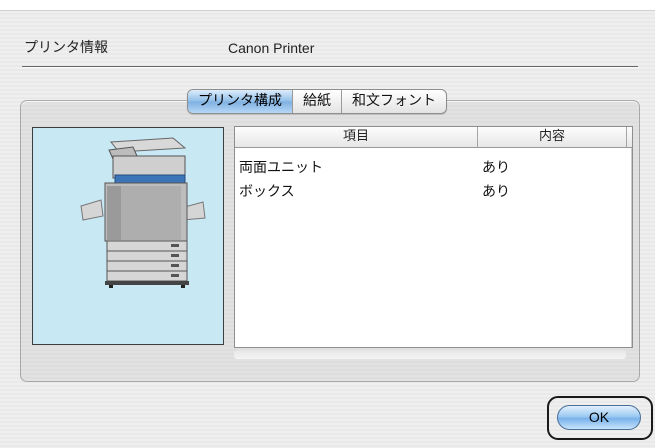  Describe the element at coordinates (66, 48) in the screenshot. I see `printer-info-label: プリンタ情報` at that location.